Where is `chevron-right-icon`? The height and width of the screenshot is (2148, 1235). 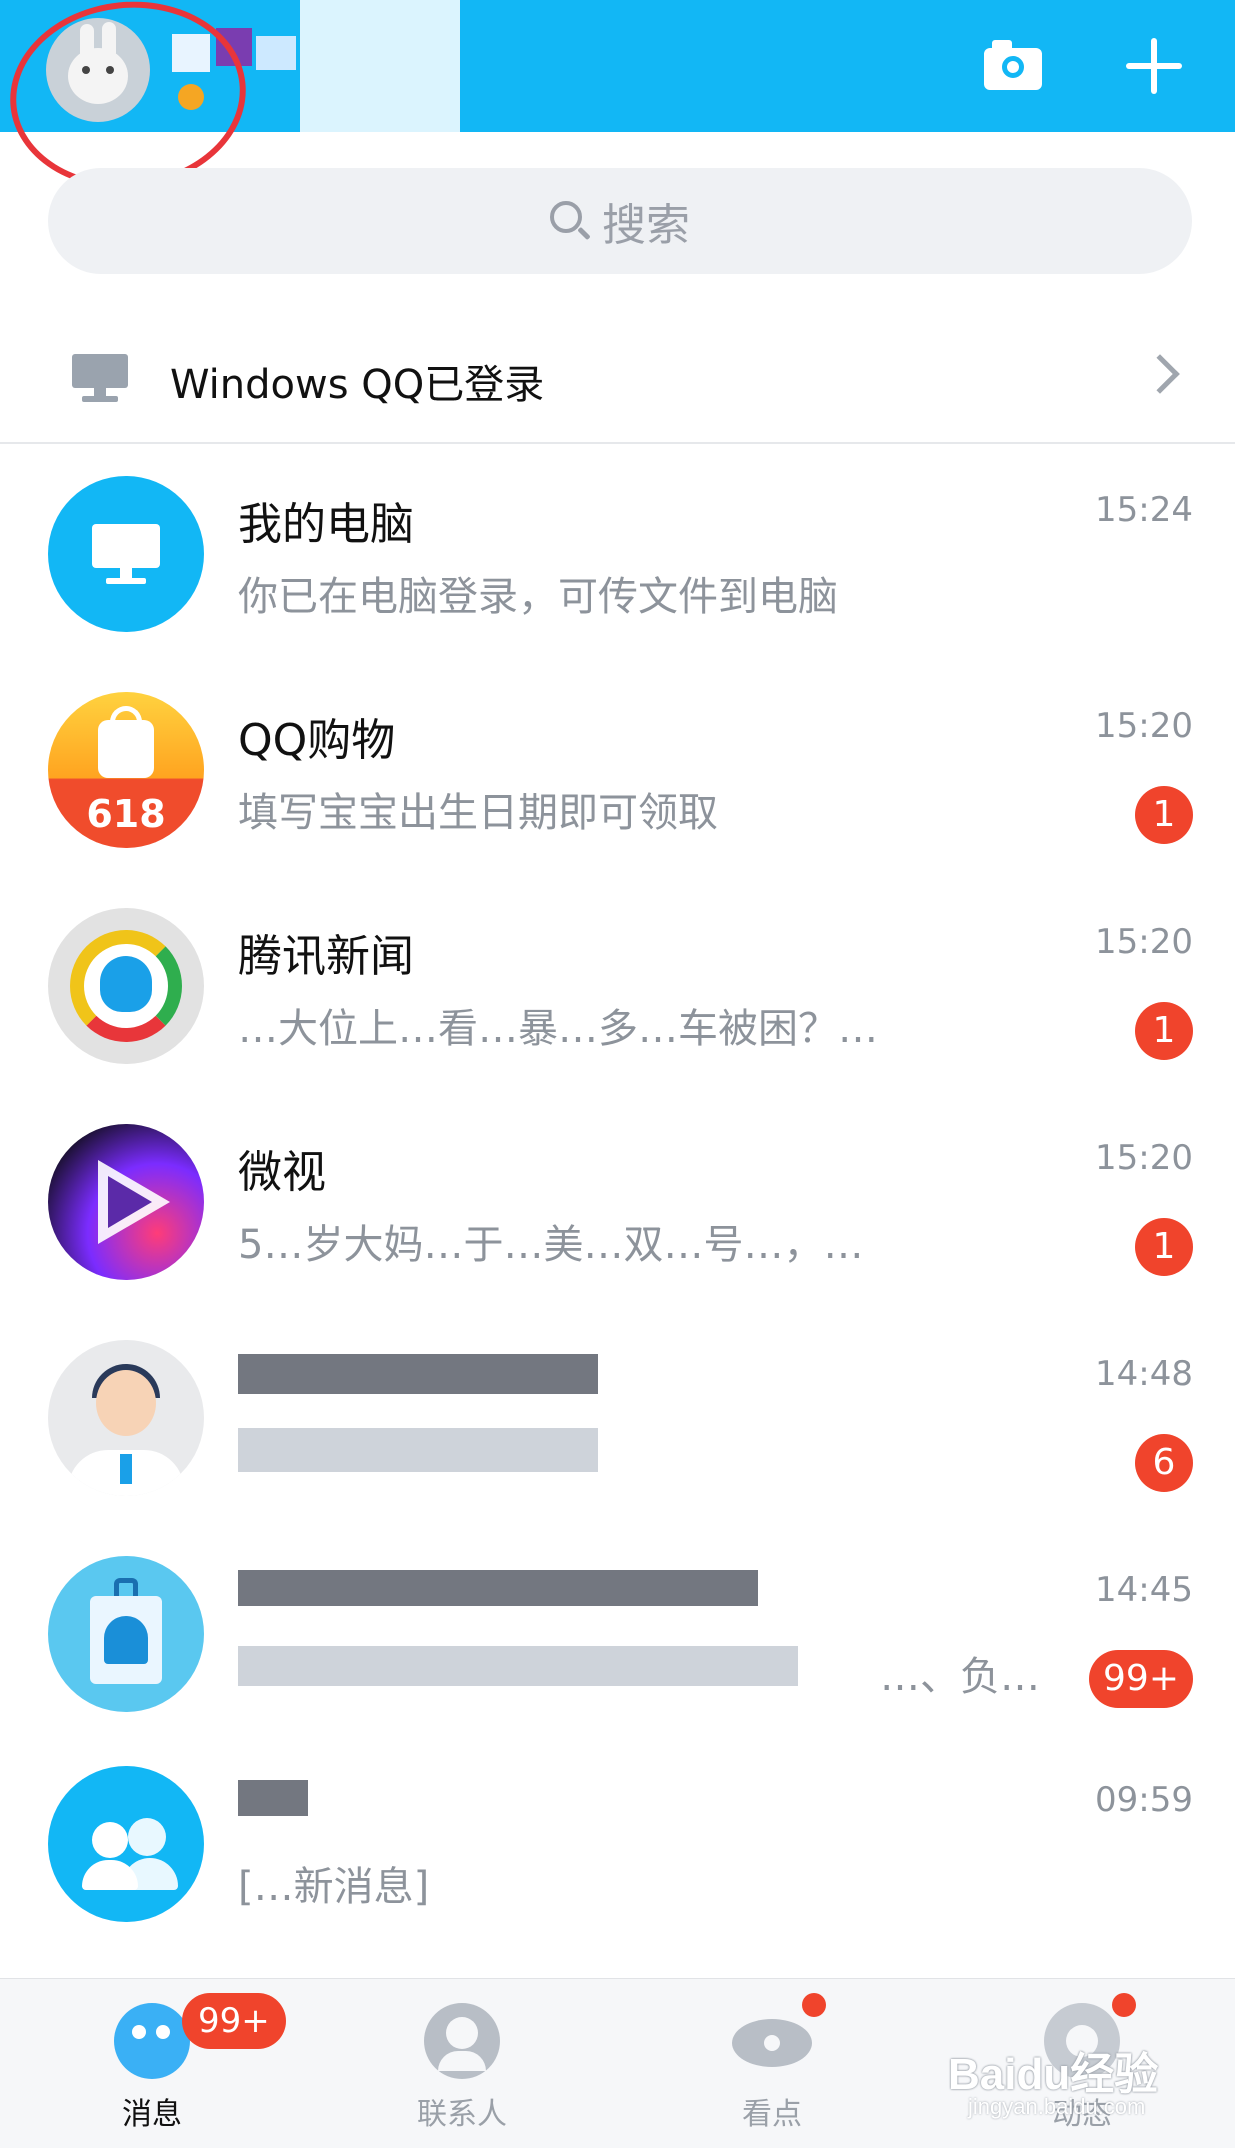
chevron-right-icon is located at coordinates (1160, 374).